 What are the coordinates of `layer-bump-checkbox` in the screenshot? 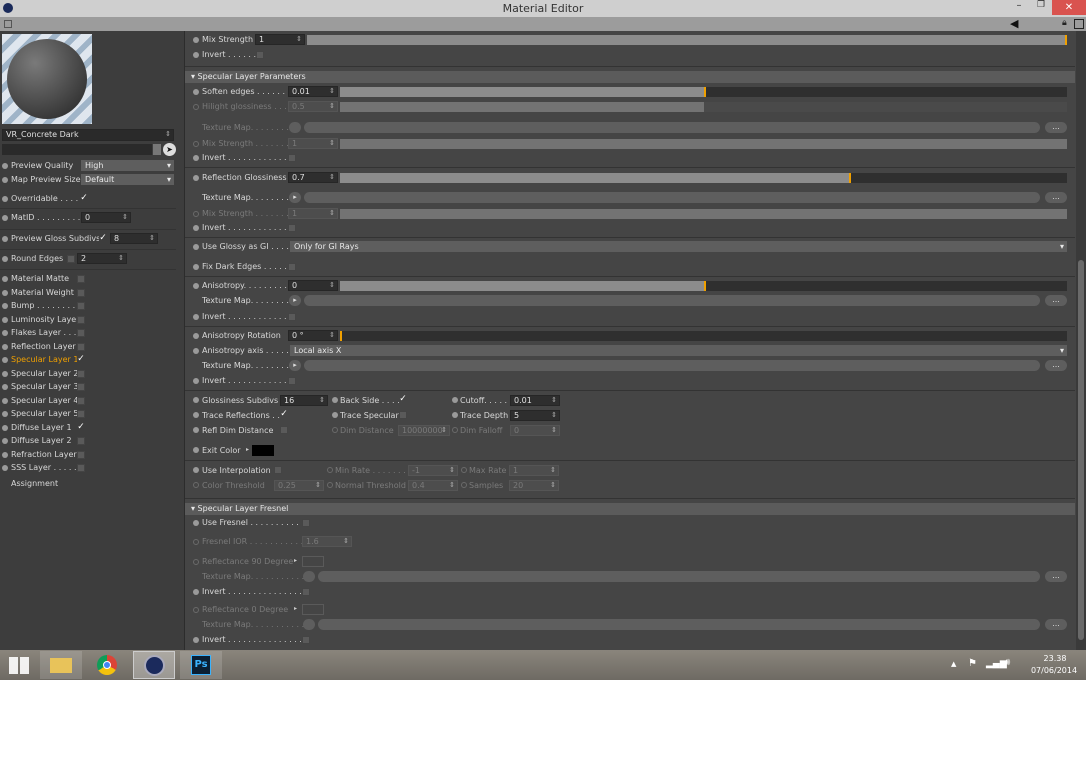 It's located at (81, 306).